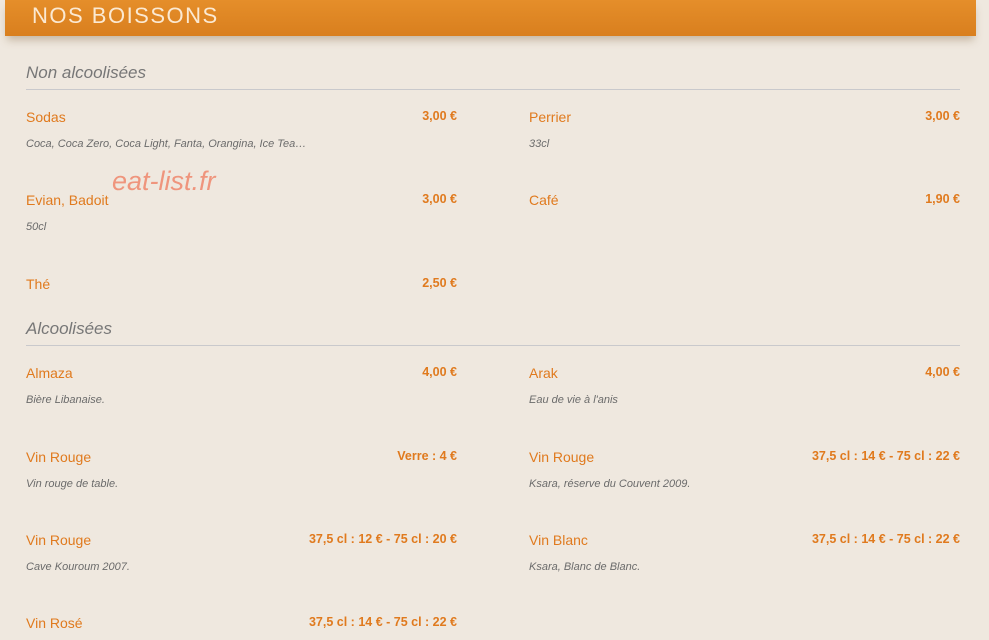 The width and height of the screenshot is (989, 640). What do you see at coordinates (65, 400) in the screenshot?
I see `item-description: Bière Libanaise.` at bounding box center [65, 400].